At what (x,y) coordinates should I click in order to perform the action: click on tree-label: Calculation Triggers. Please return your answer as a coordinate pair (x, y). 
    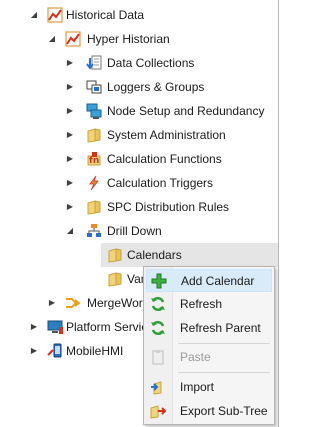
    Looking at the image, I should click on (160, 183).